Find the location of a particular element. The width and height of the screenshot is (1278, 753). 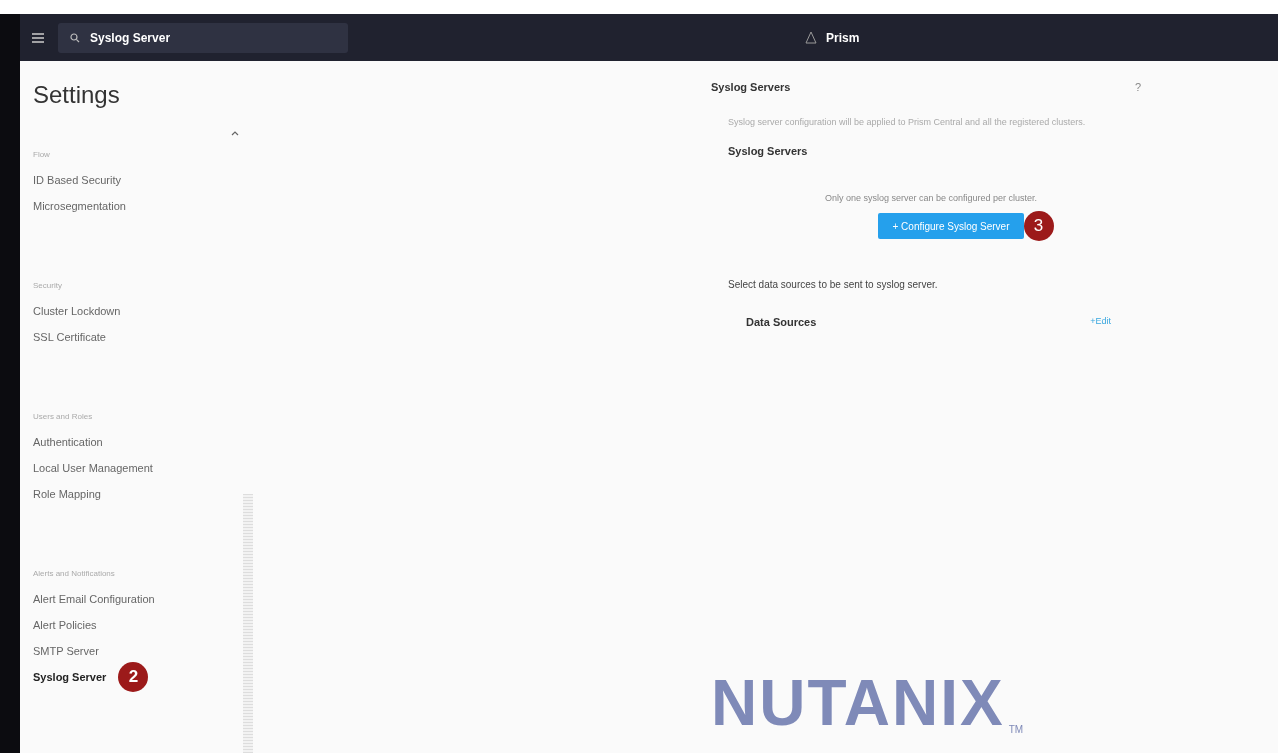

sidebar-item: Role Mapping is located at coordinates (138, 494).